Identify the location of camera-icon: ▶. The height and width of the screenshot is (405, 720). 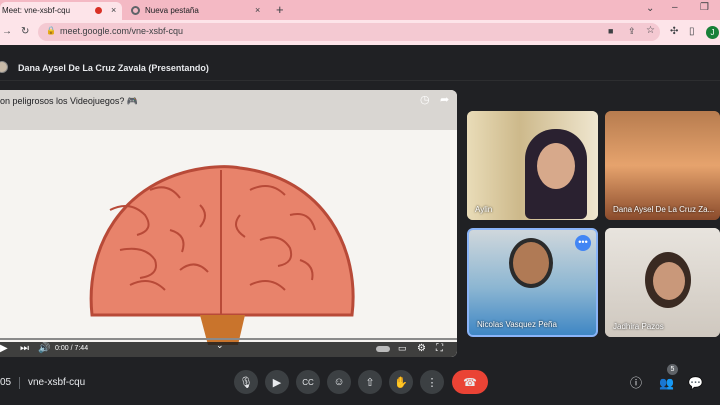
(277, 382).